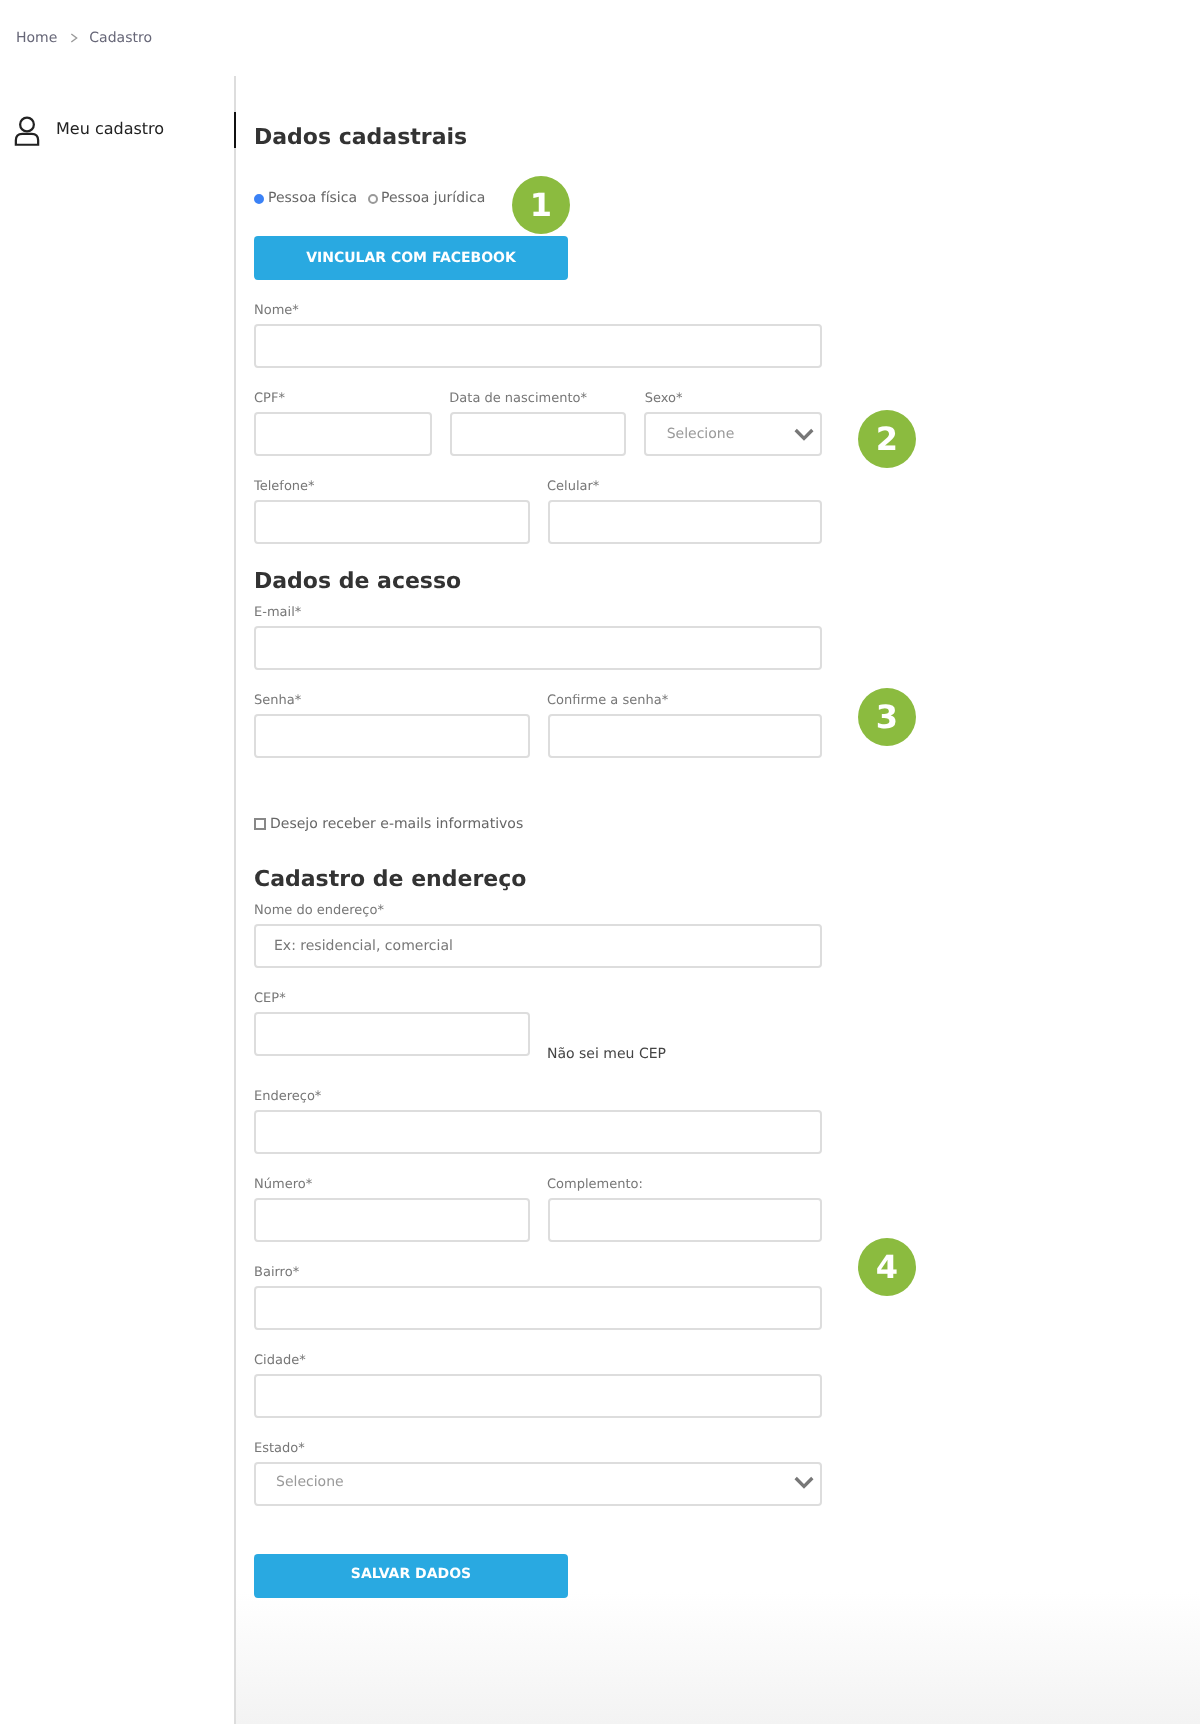 The image size is (1200, 1724). What do you see at coordinates (391, 880) in the screenshot?
I see `section-heading: Cadastro de endereço` at bounding box center [391, 880].